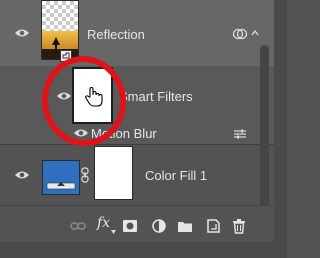  What do you see at coordinates (85, 175) in the screenshot?
I see `chain-link-icon` at bounding box center [85, 175].